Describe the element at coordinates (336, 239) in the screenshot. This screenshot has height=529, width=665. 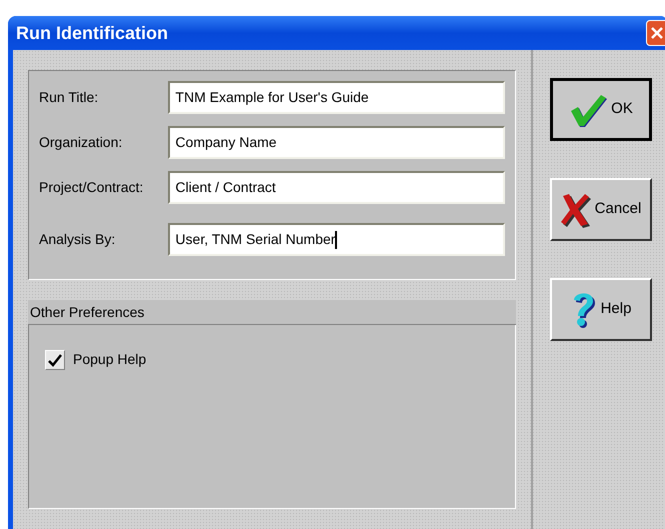
I see `text-field: User, TNM Serial Number` at that location.